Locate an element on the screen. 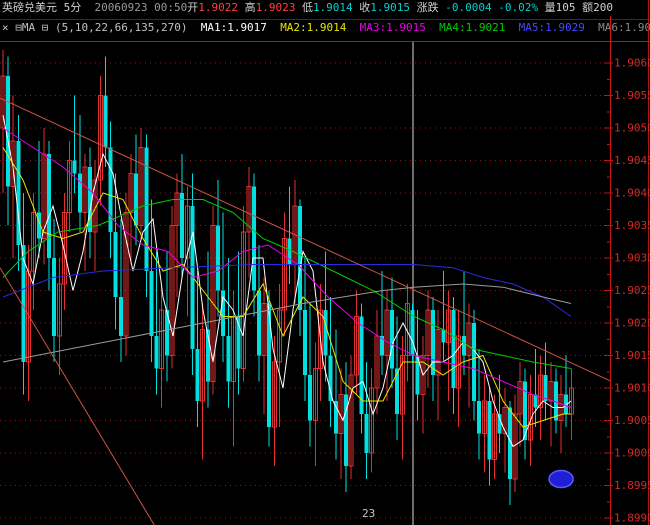  axis-label: 1.9050 is located at coordinates (632, 128).